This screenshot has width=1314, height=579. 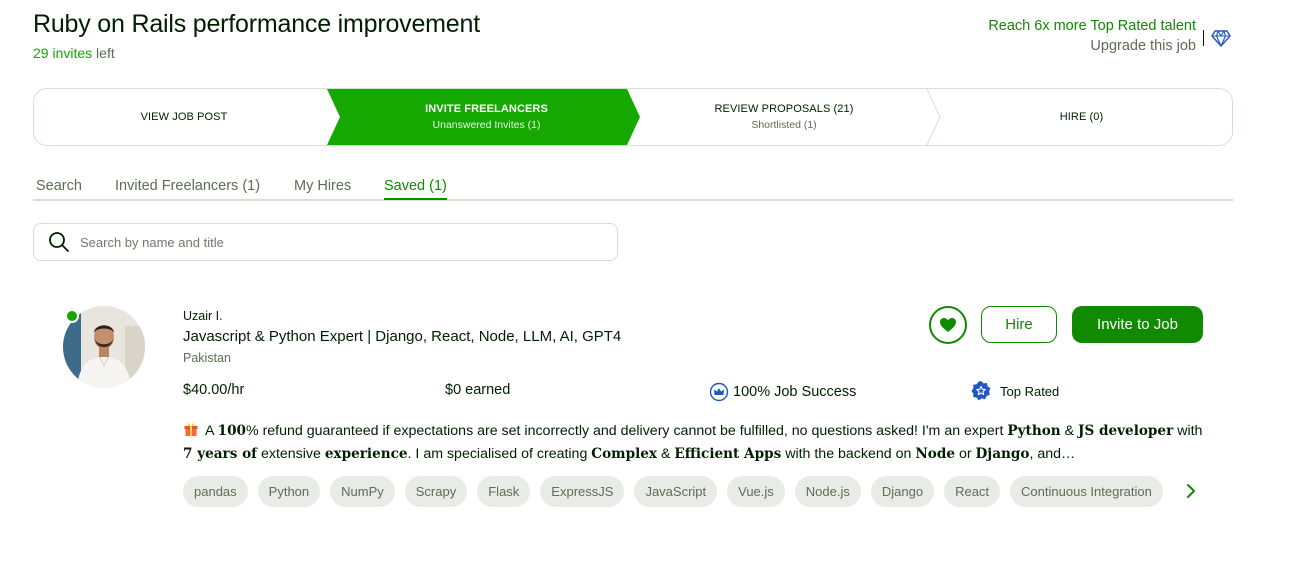 I want to click on skill-chip: JavaScript, so click(x=676, y=491).